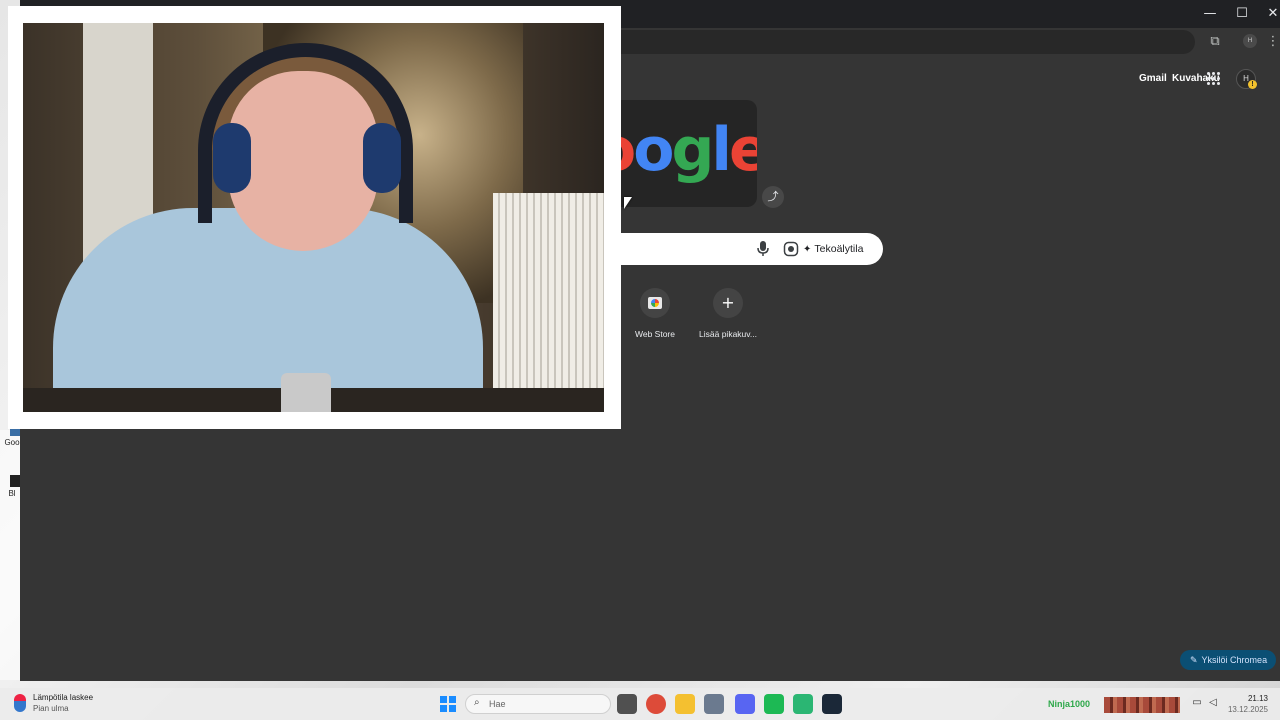  Describe the element at coordinates (728, 303) in the screenshot. I see `plus-icon: +` at that location.